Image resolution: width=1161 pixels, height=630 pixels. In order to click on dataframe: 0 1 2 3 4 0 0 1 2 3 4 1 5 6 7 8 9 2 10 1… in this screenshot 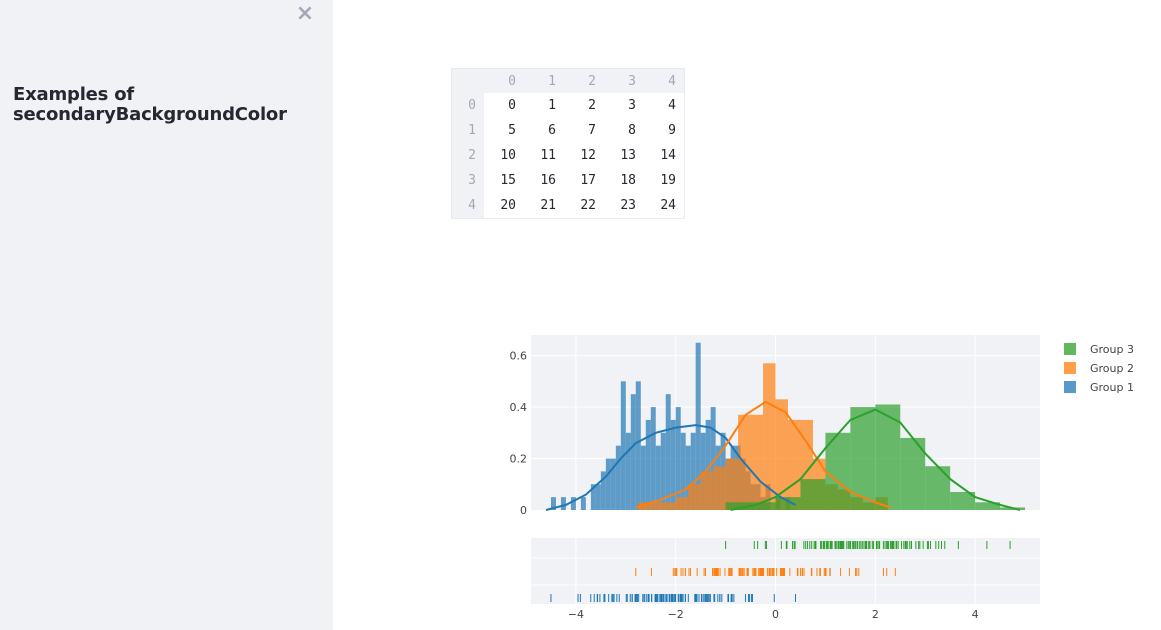, I will do `click(568, 143)`.